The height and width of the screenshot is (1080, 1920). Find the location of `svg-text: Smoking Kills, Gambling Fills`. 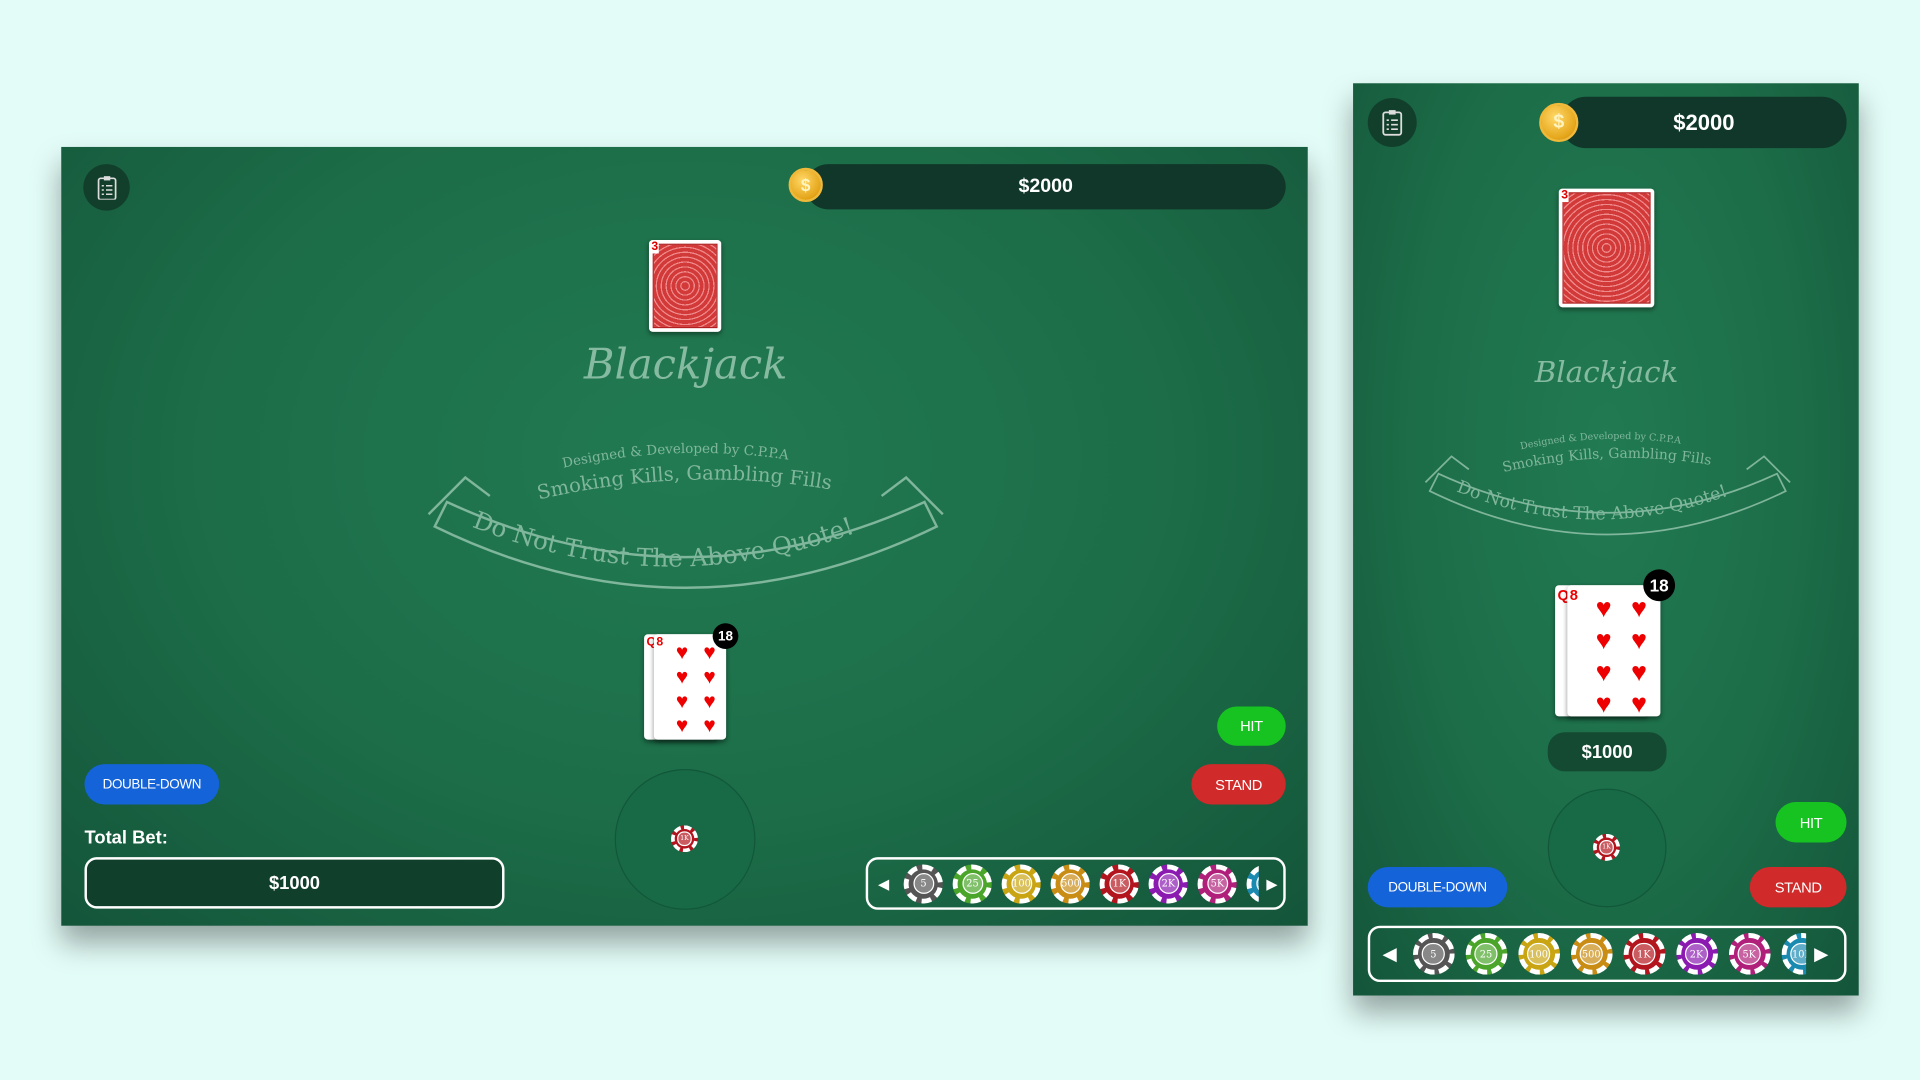

svg-text: Smoking Kills, Gambling Fills is located at coordinates (1607, 461).